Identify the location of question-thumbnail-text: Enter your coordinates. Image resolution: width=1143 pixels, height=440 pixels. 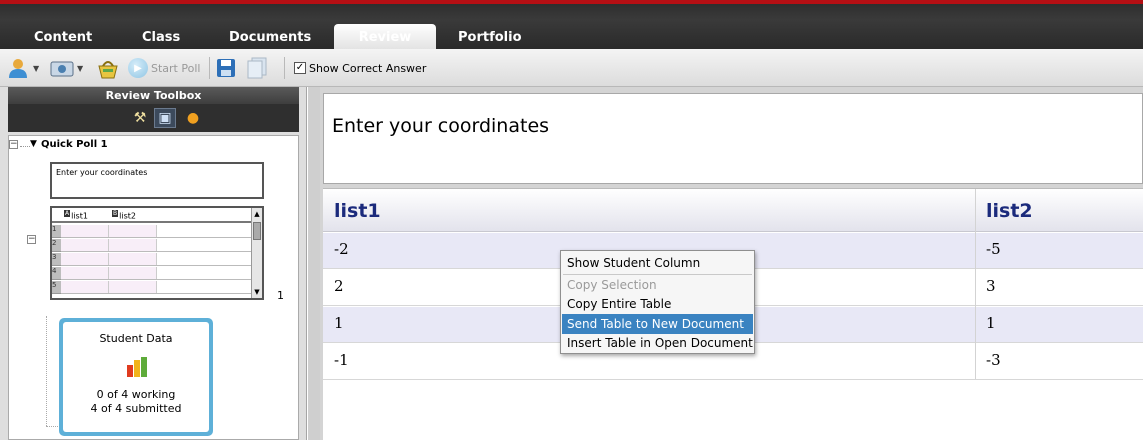
(102, 172).